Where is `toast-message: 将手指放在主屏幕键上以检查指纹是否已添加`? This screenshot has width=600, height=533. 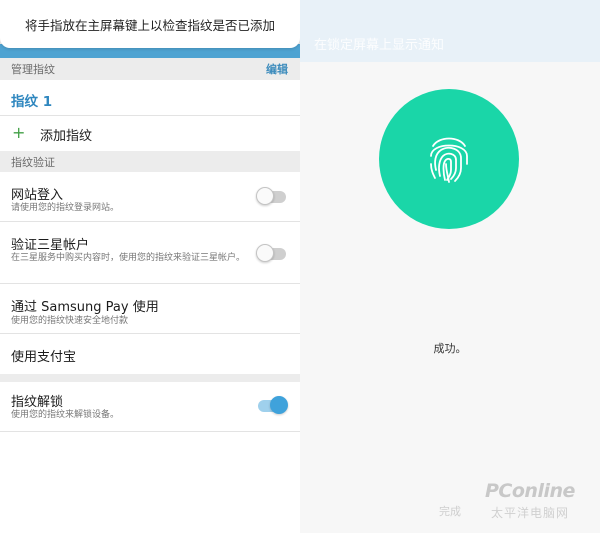
toast-message: 将手指放在主屏幕键上以检查指纹是否已添加 is located at coordinates (150, 24).